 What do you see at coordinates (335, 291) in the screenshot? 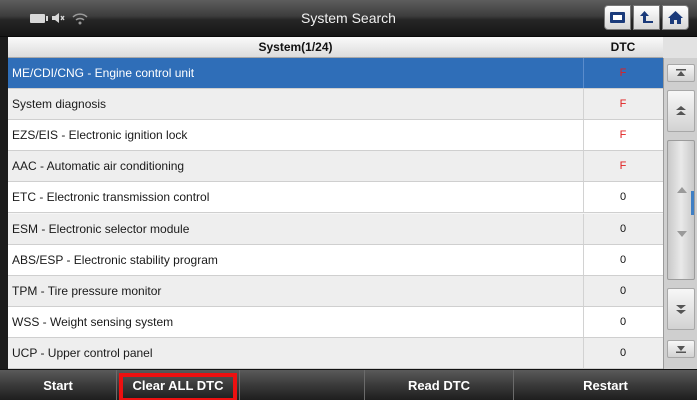
I see `table-row: TPM - Tire pressure monitor 0` at bounding box center [335, 291].